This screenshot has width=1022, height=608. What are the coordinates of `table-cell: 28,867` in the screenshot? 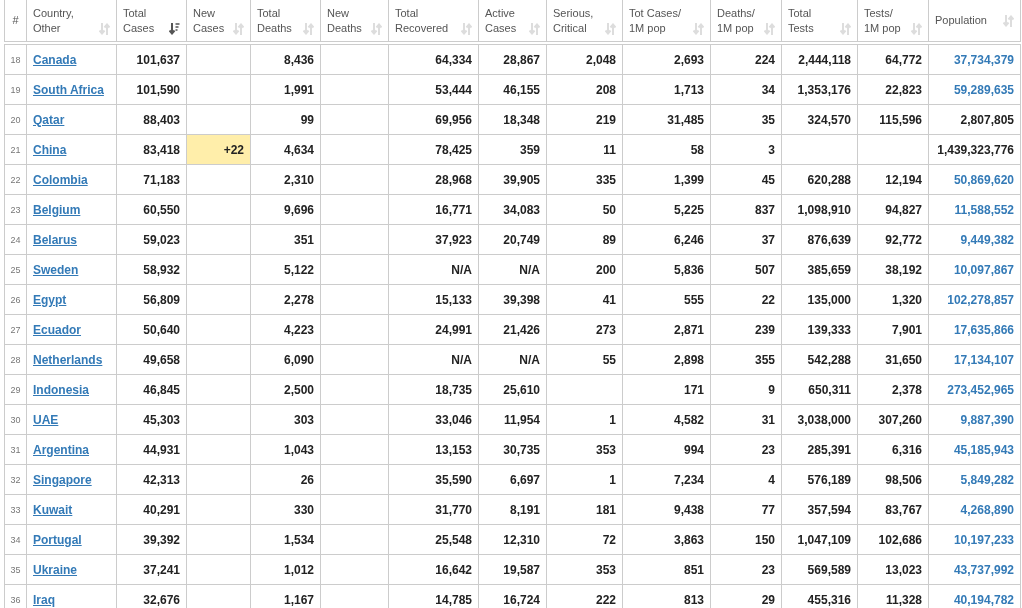 It's located at (512, 59).